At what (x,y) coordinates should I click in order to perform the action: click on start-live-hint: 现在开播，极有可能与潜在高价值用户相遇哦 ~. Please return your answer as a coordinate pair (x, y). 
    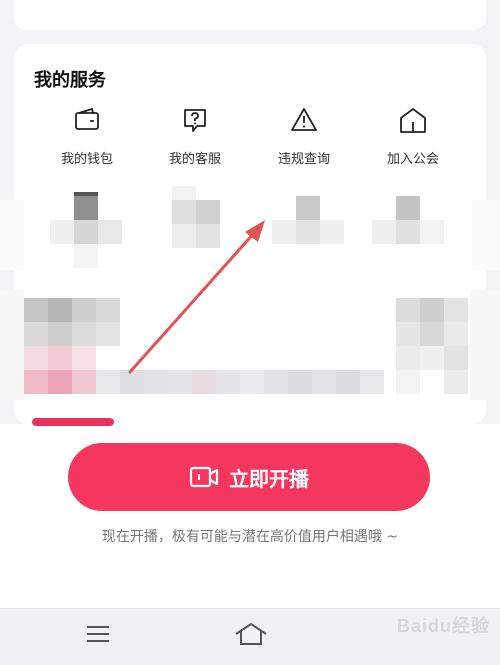
    Looking at the image, I should click on (250, 537).